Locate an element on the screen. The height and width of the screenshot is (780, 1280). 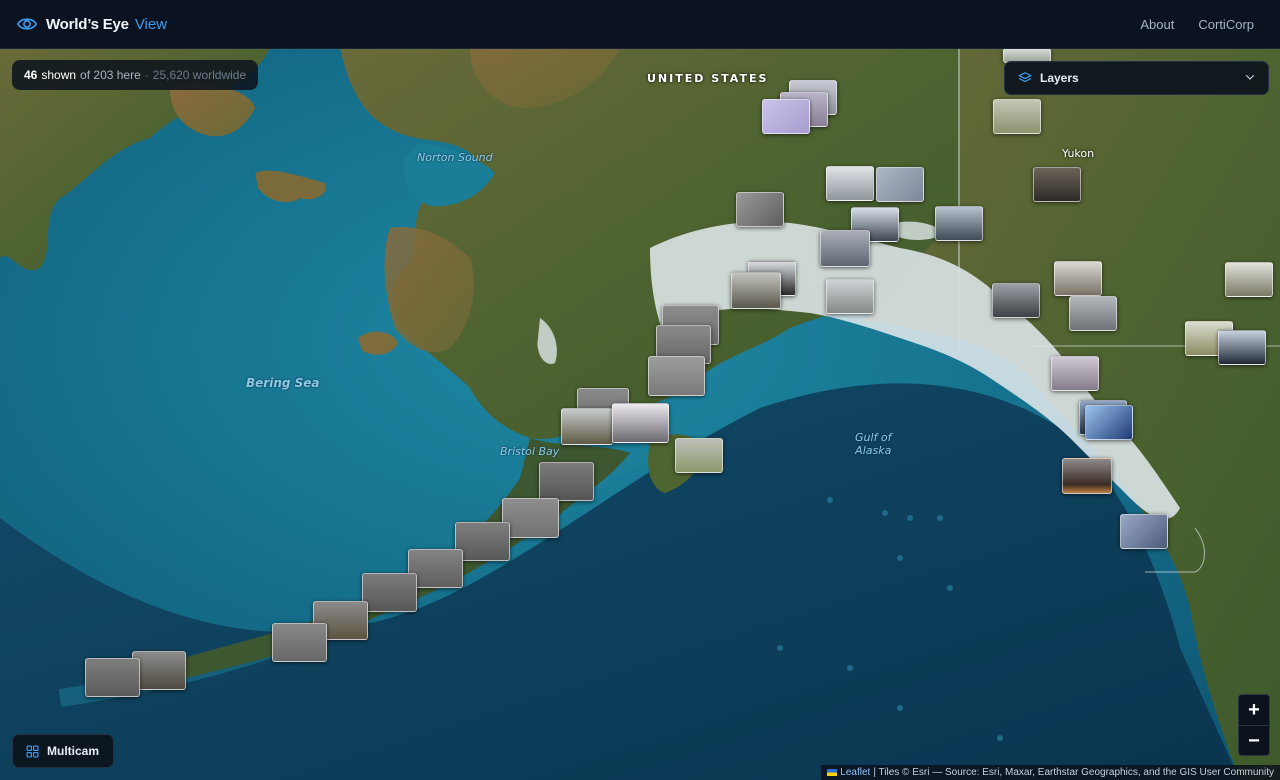
chevron-down-icon is located at coordinates (1250, 77).